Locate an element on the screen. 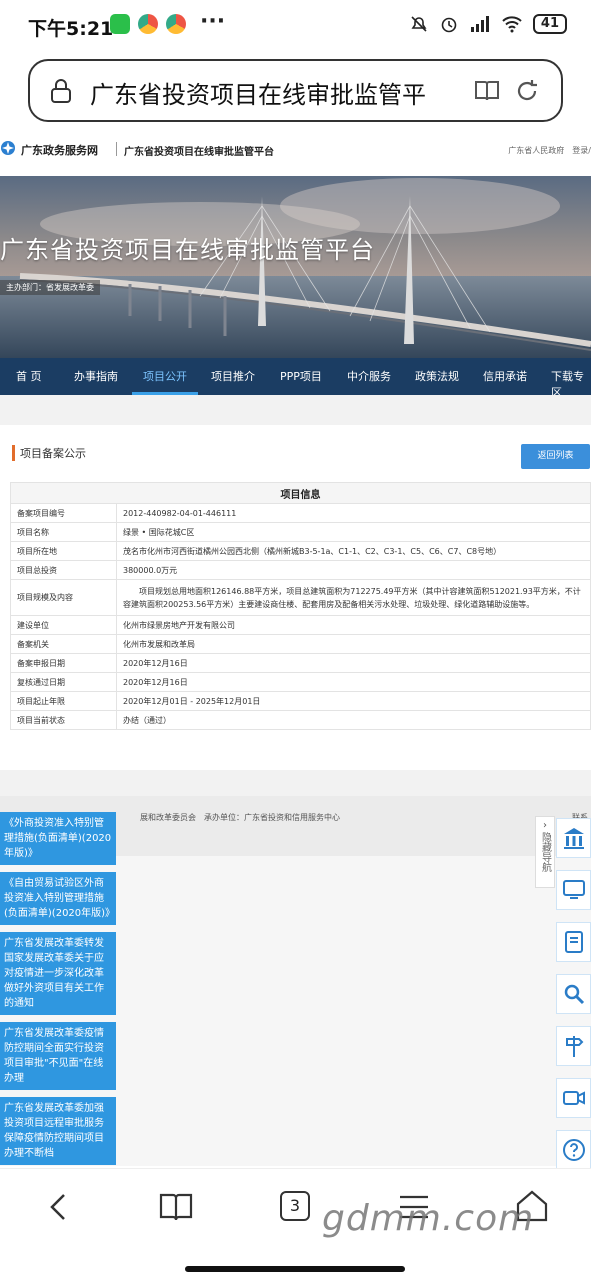 The width and height of the screenshot is (591, 1280). table-header: 项目信息 is located at coordinates (300, 493).